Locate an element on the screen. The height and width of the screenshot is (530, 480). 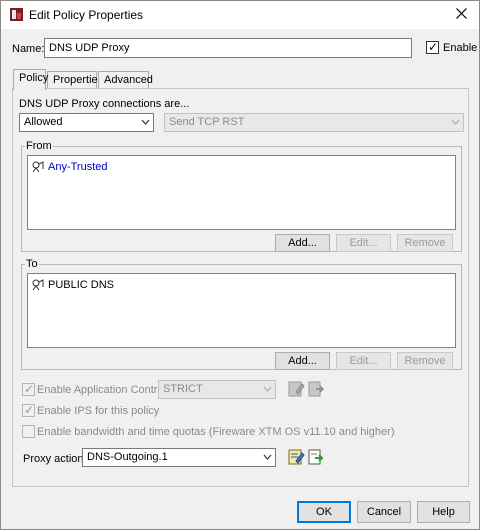
tab-properties: Properties is located at coordinates (75, 80).